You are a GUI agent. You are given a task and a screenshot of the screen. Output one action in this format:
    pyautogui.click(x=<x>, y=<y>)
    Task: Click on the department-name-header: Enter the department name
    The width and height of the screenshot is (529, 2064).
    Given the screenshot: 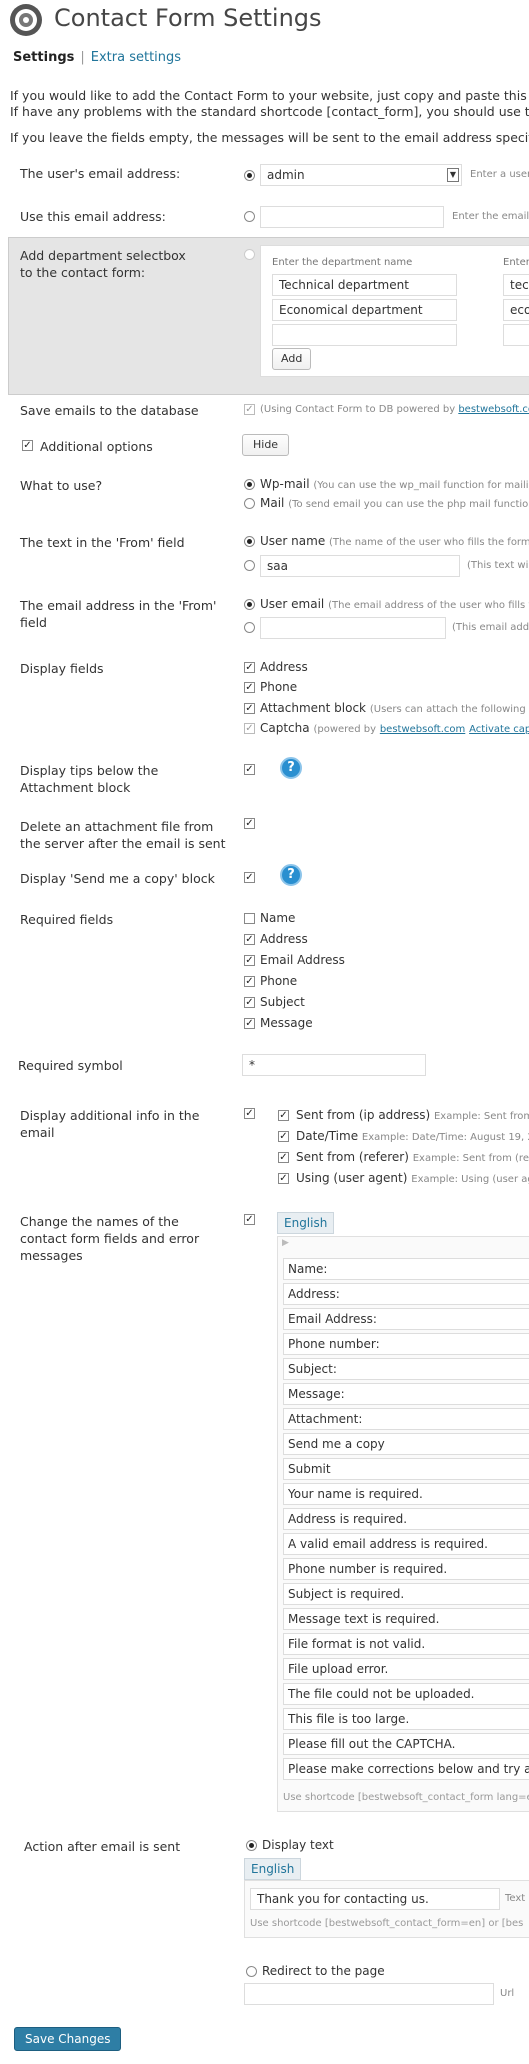 What is the action you would take?
    pyautogui.click(x=342, y=262)
    